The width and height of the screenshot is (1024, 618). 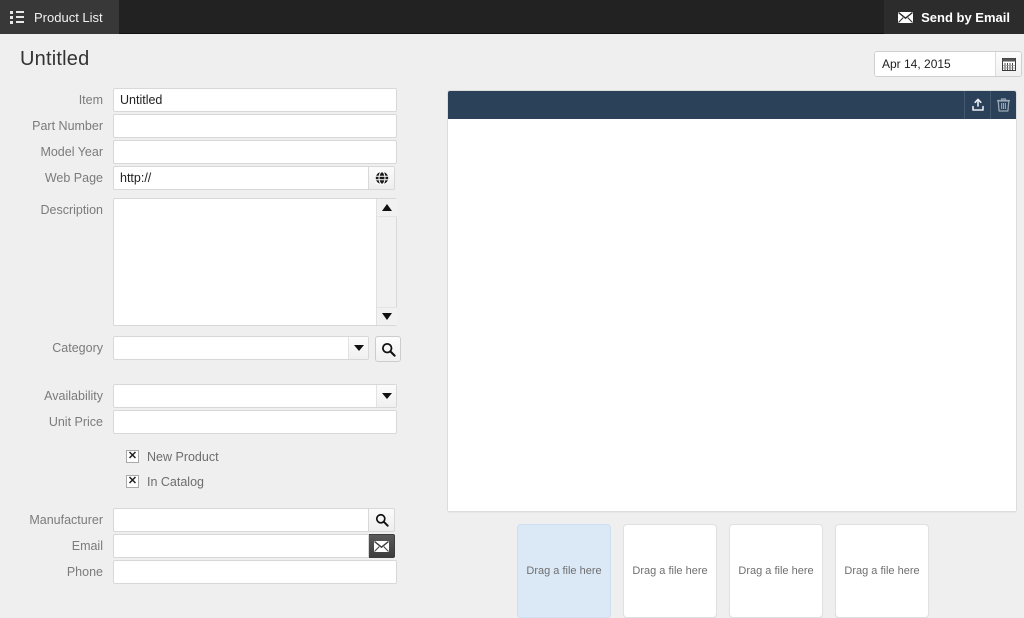 I want to click on description-control, so click(x=255, y=262).